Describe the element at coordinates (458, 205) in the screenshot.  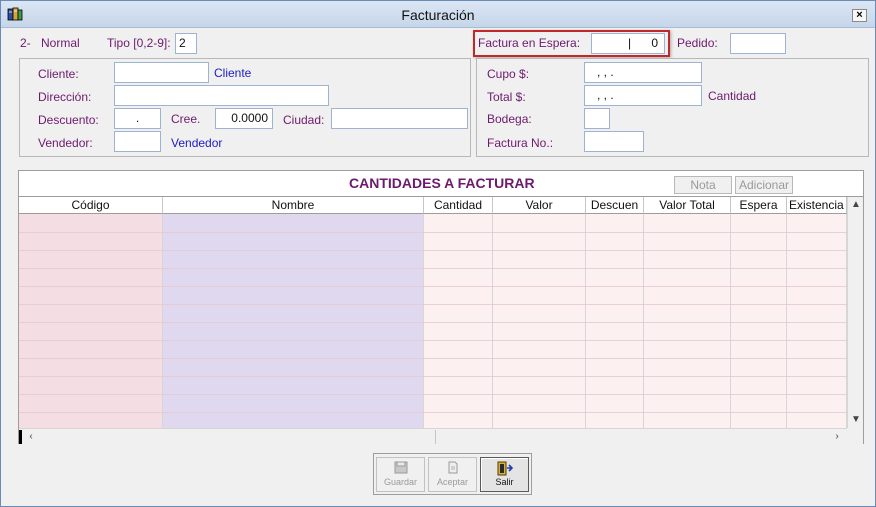
I see `header-cantidad: Cantidad` at that location.